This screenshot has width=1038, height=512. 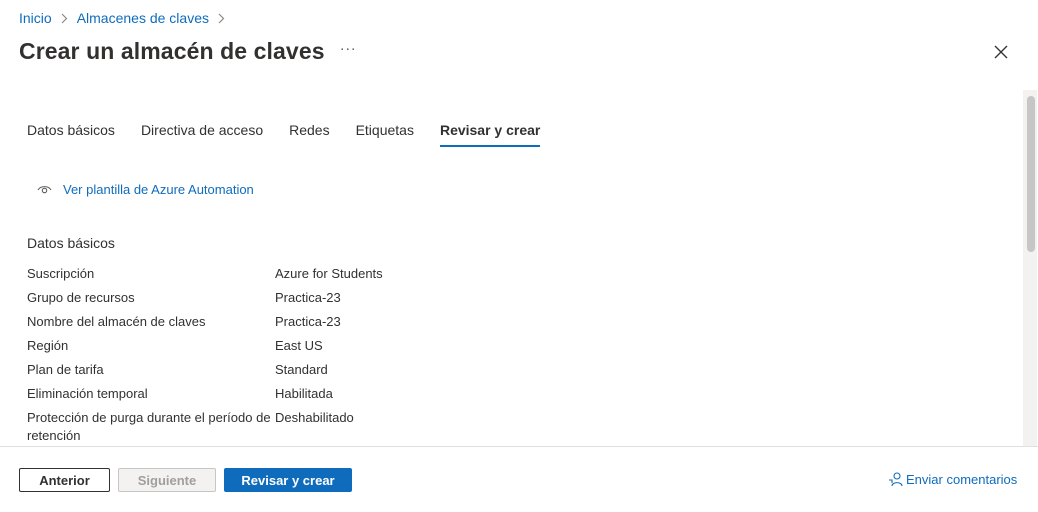 What do you see at coordinates (116, 321) in the screenshot?
I see `row-label: Nombre del almacén de claves` at bounding box center [116, 321].